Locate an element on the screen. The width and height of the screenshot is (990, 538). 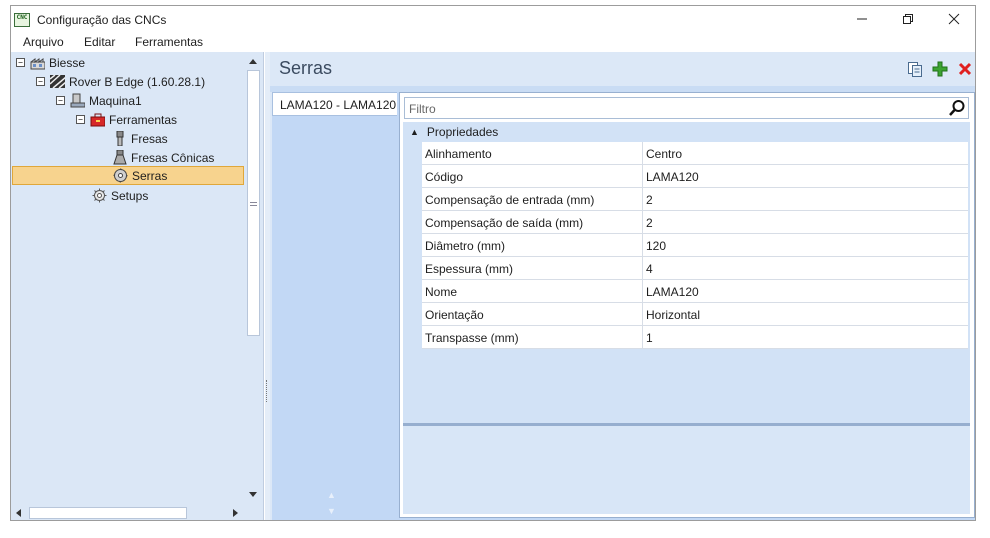
property-name: Código is located at coordinates (532, 176).